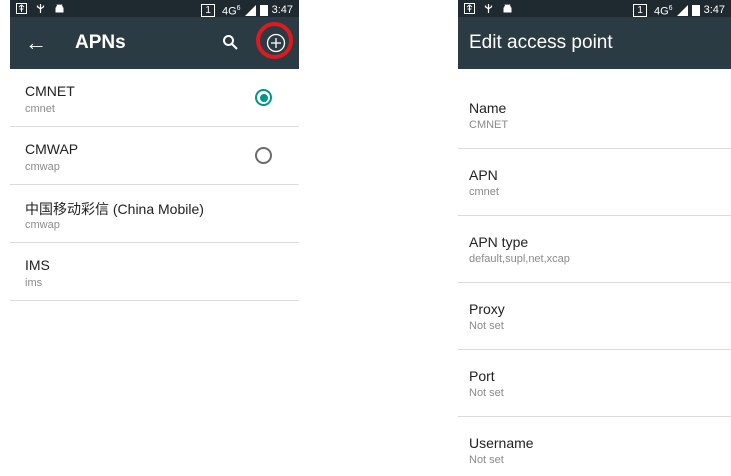 The image size is (731, 476). Describe the element at coordinates (594, 446) in the screenshot. I see `setting-username: Username Not set` at that location.